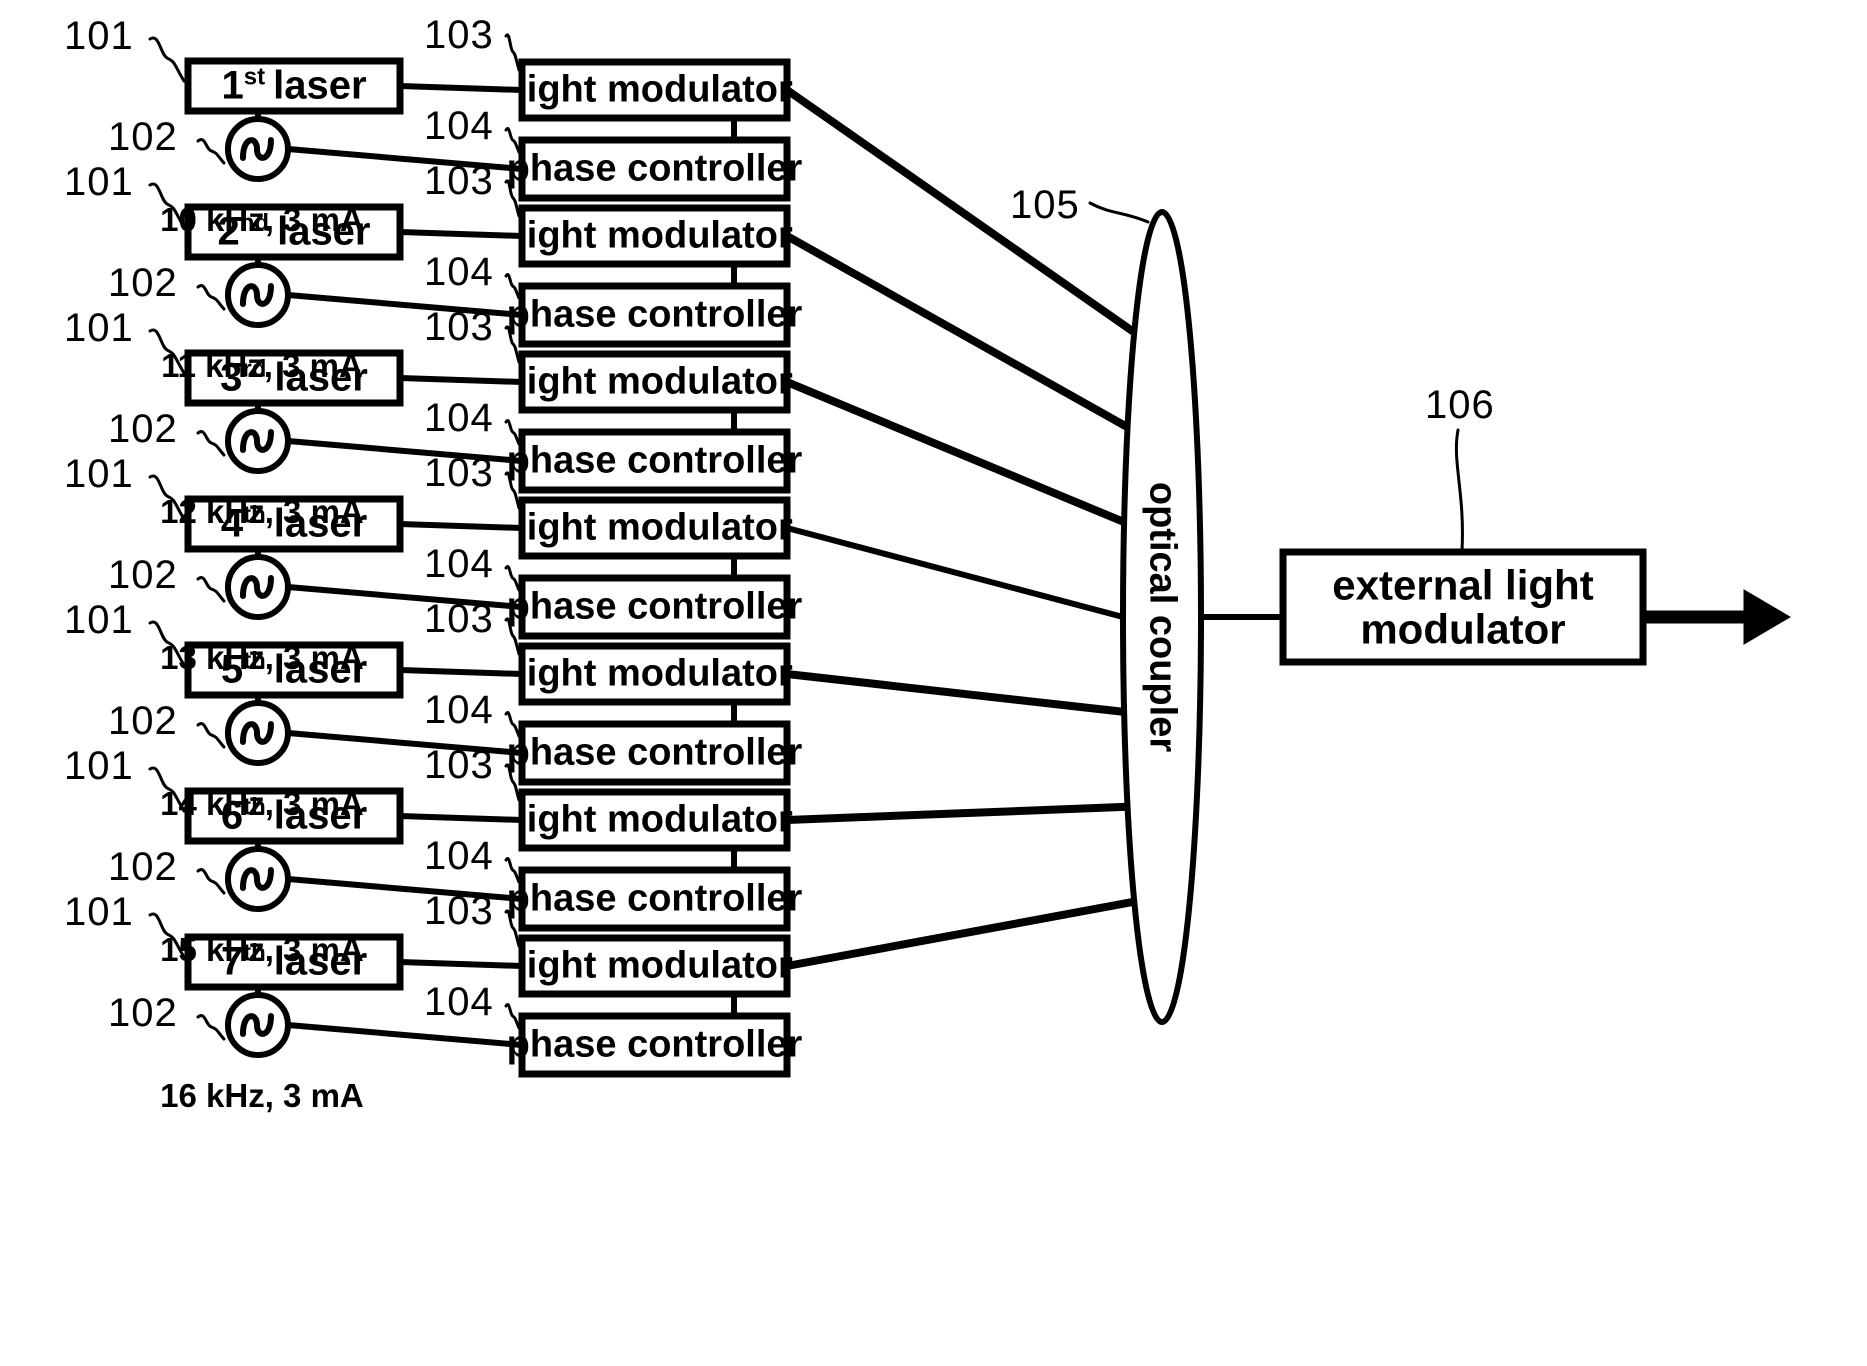 This screenshot has height=1366, width=1867. What do you see at coordinates (512, 52) in the screenshot?
I see `ref-103-leader` at bounding box center [512, 52].